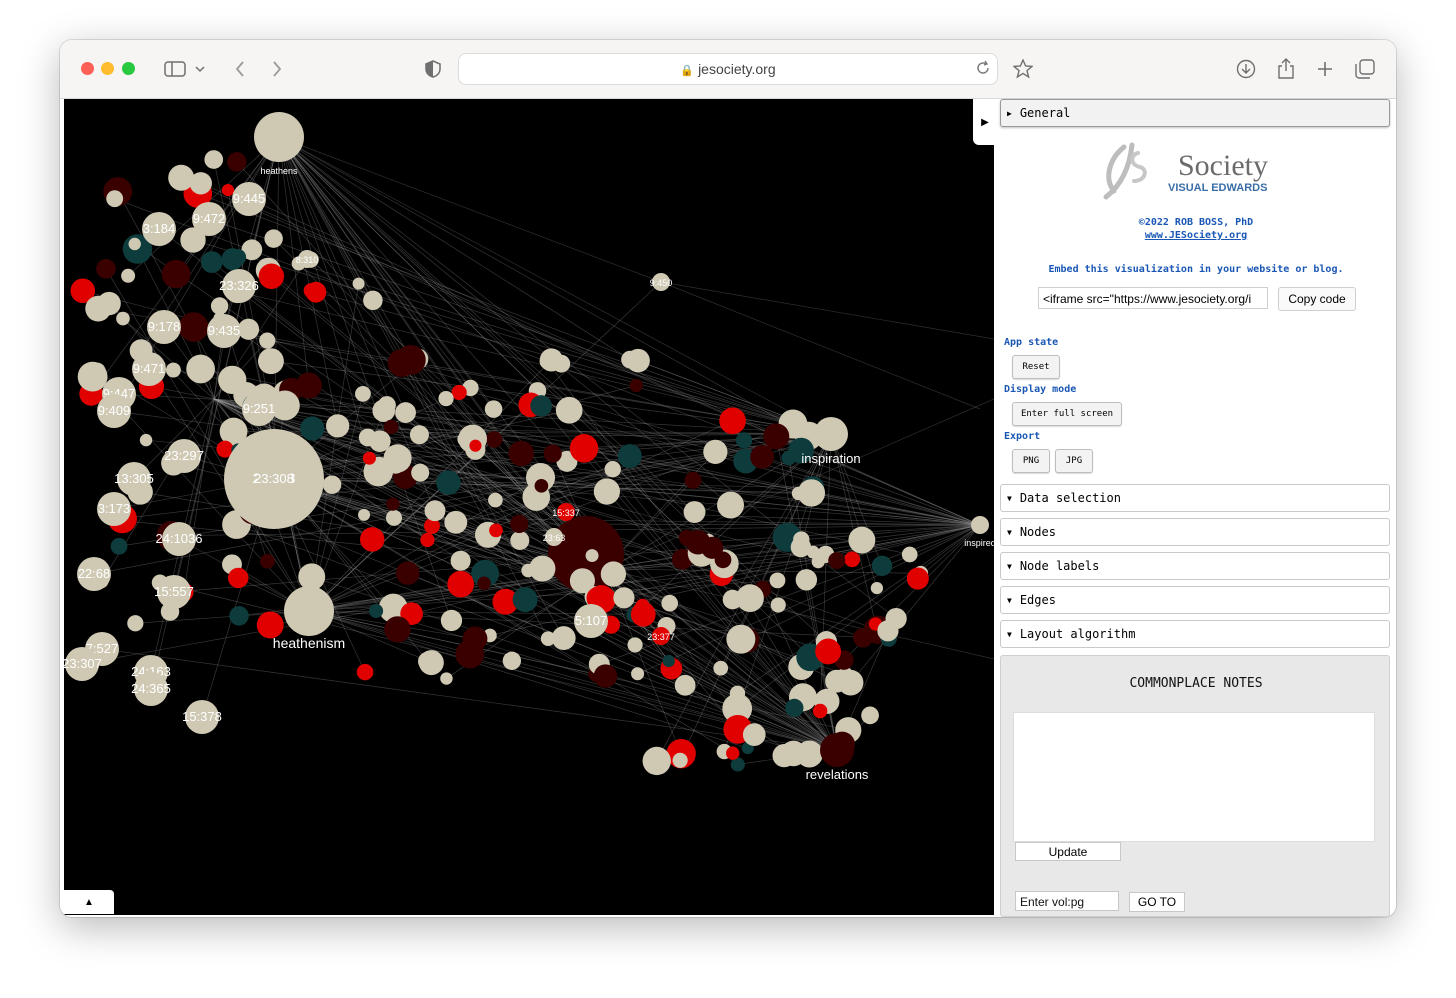 The image size is (1456, 998). Describe the element at coordinates (1194, 777) in the screenshot. I see `notes-textarea` at that location.